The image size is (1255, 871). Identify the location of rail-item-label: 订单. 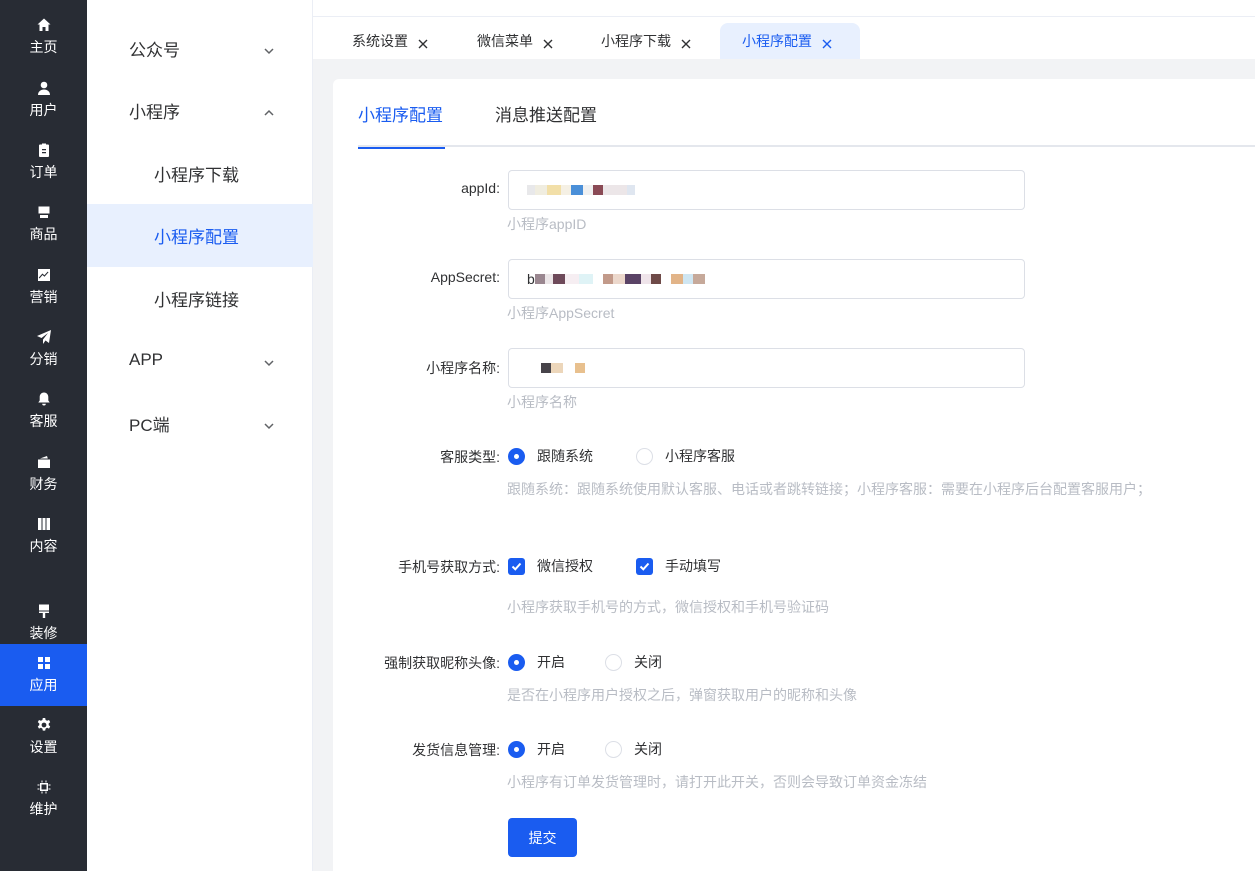
(43, 172).